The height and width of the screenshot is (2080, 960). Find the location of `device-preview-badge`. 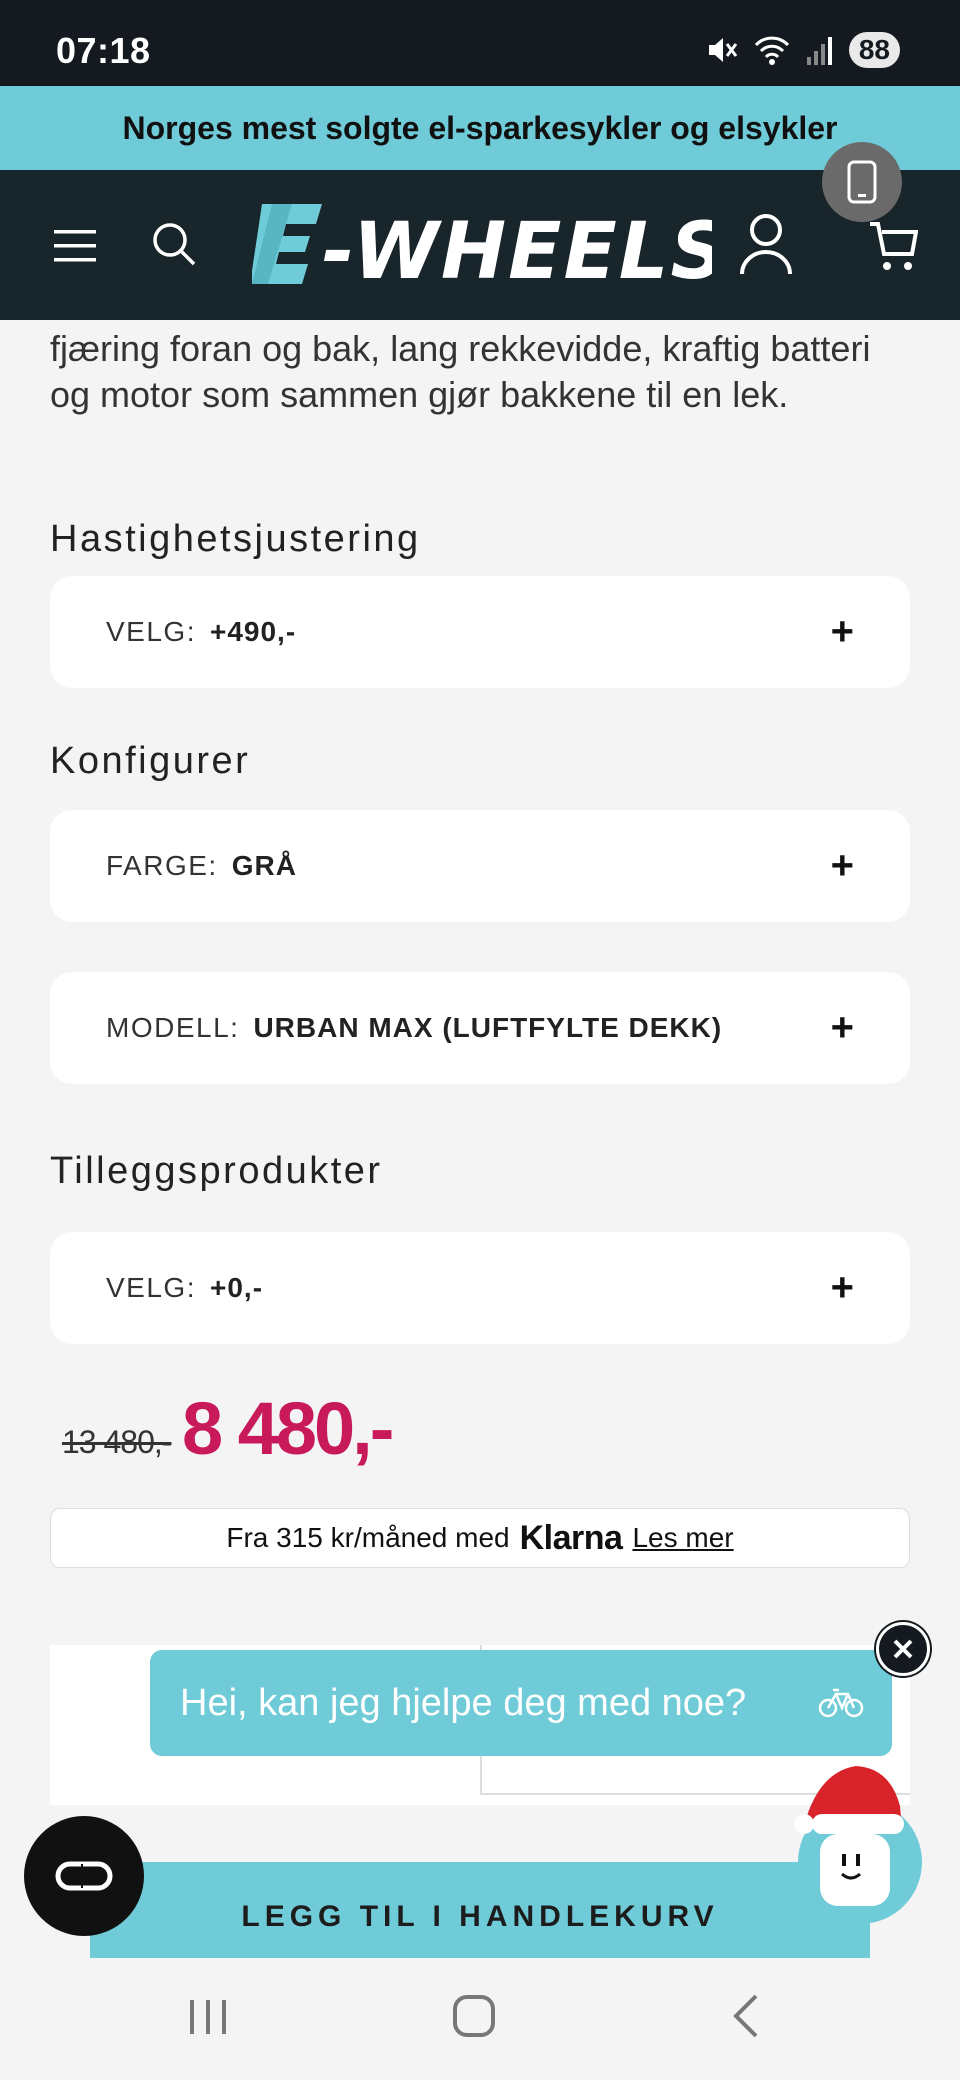

device-preview-badge is located at coordinates (862, 182).